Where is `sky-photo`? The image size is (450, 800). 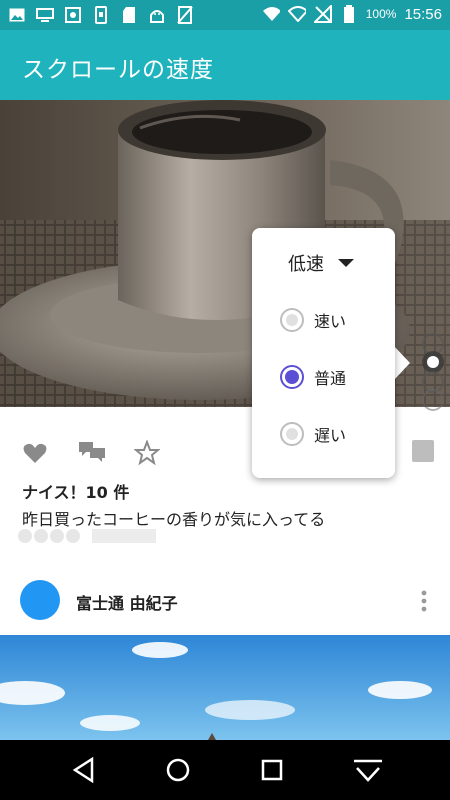
sky-photo is located at coordinates (225, 687).